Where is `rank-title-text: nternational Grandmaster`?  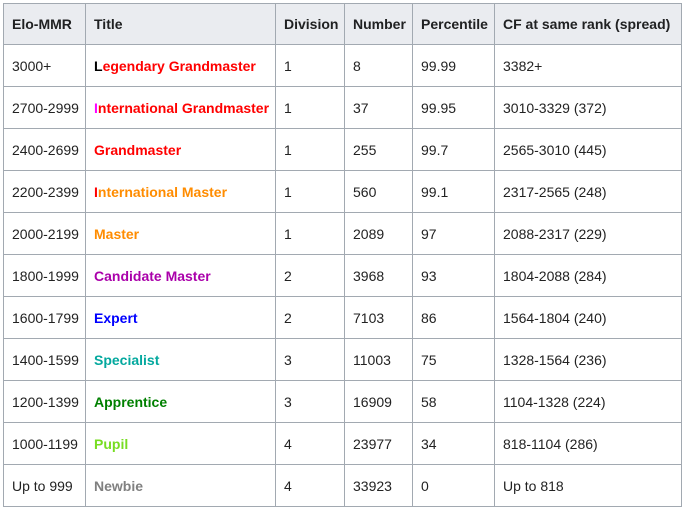 rank-title-text: nternational Grandmaster is located at coordinates (183, 107).